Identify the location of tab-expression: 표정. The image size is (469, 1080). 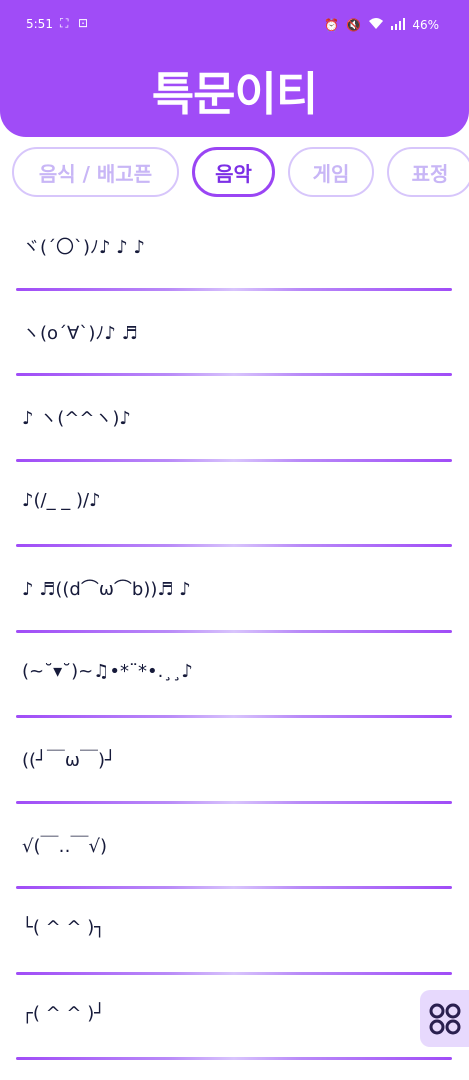
(428, 172).